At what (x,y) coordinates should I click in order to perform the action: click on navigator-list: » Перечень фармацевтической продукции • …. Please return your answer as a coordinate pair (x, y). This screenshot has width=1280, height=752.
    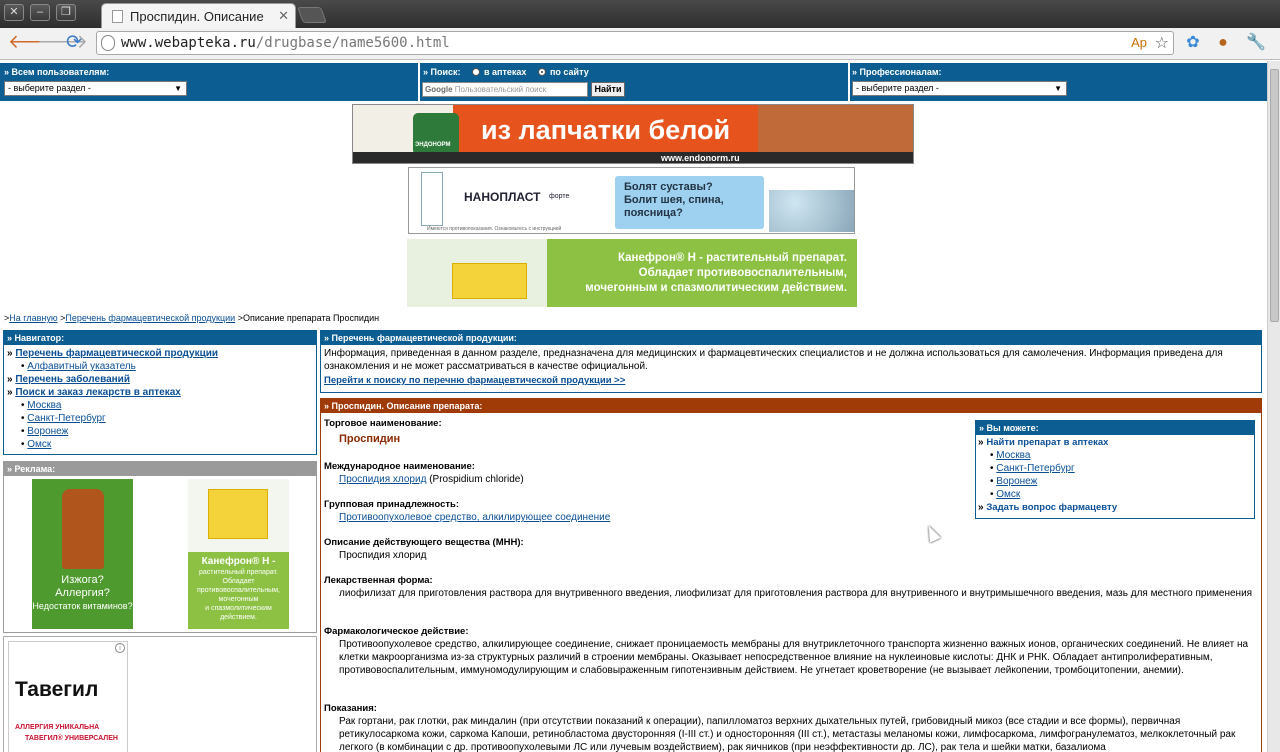
    Looking at the image, I should click on (160, 399).